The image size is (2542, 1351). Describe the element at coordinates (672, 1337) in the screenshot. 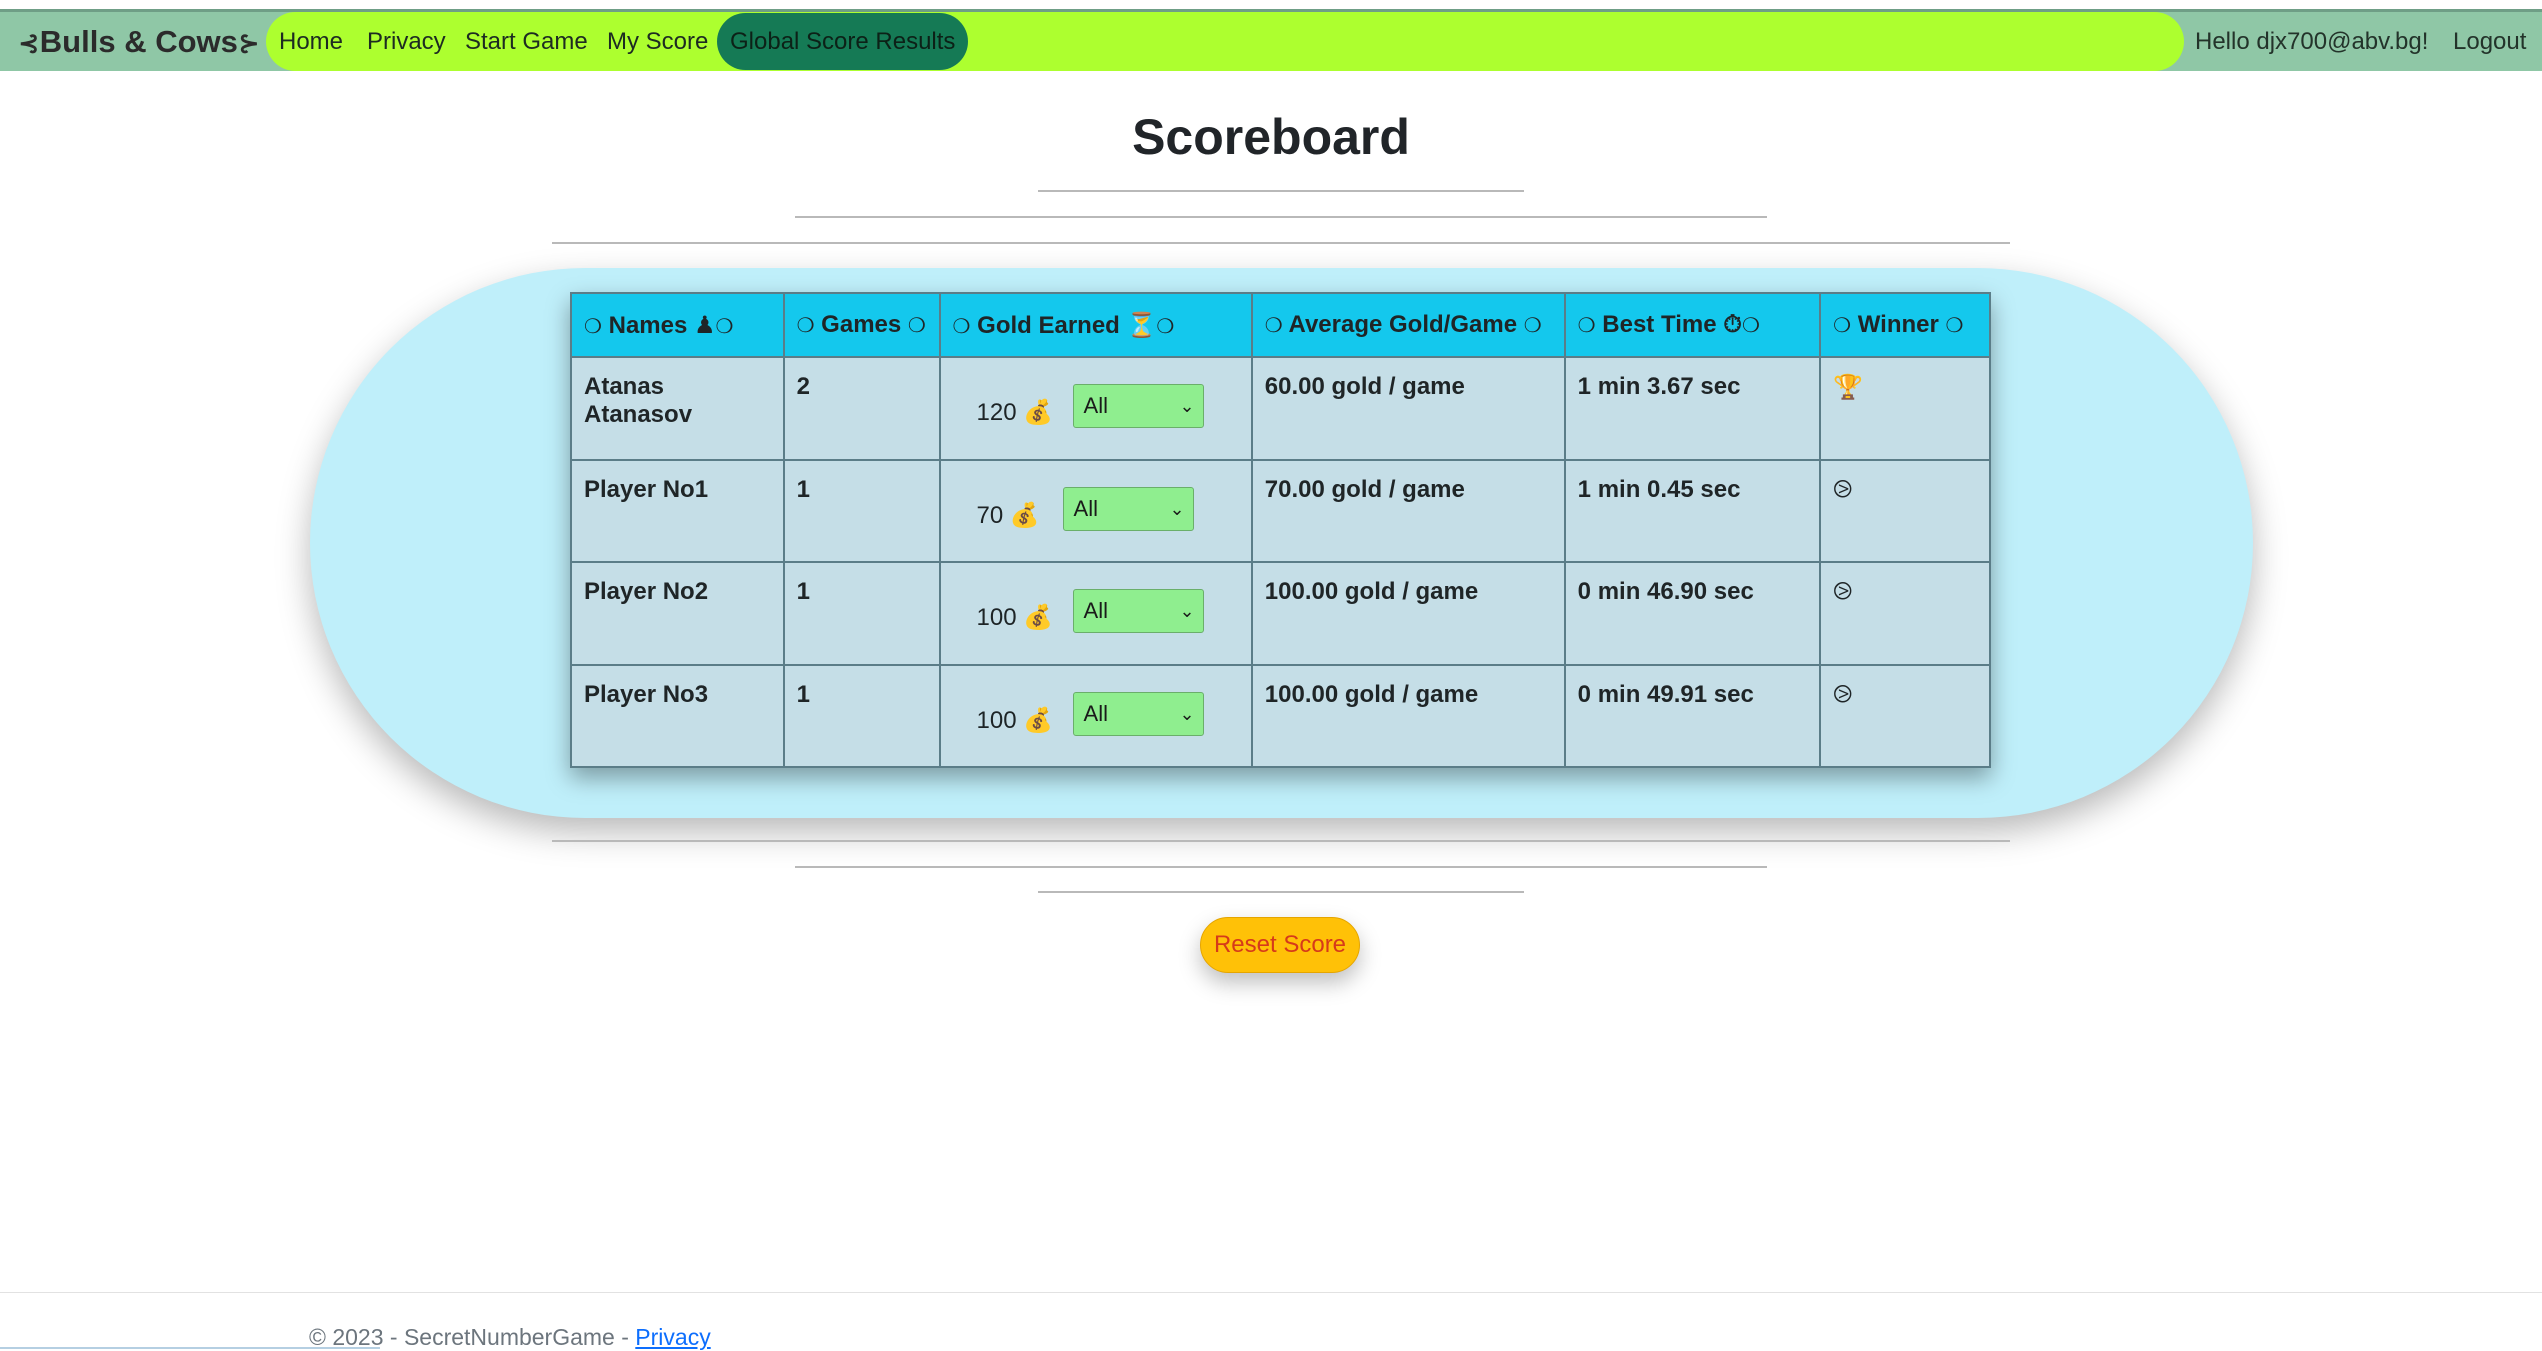

I see `footer-privacy-link: Privacy` at that location.